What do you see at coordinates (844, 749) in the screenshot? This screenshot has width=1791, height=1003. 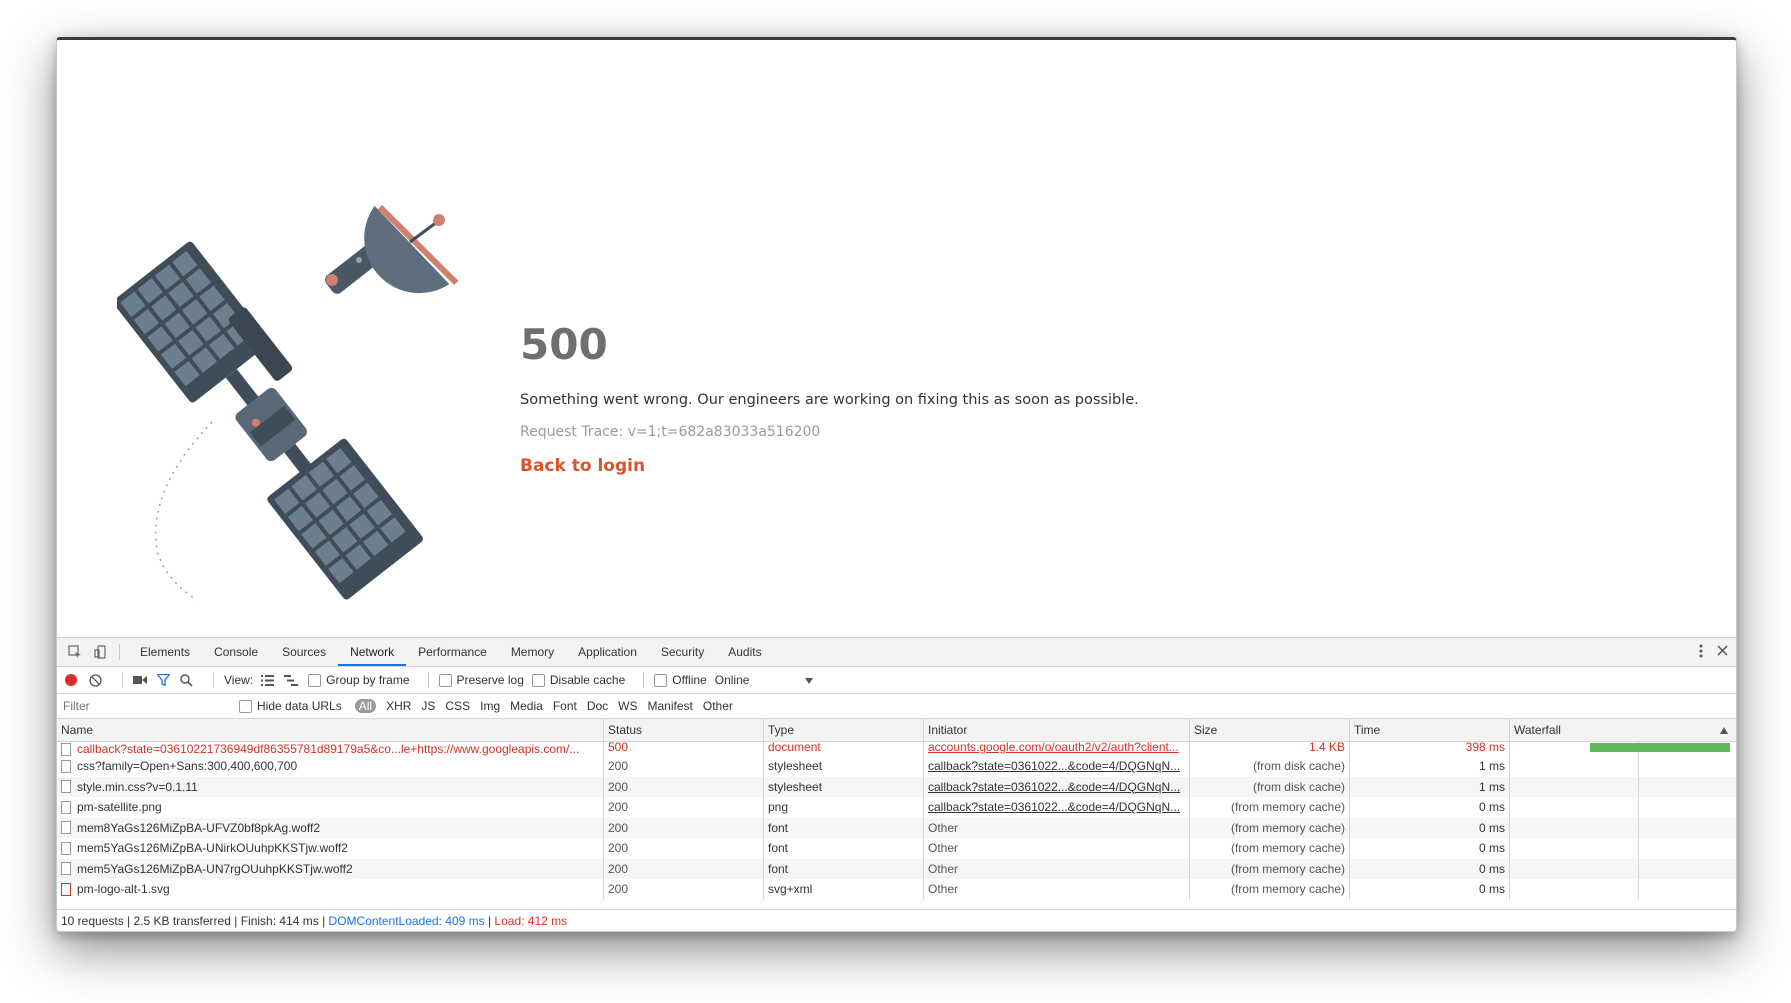 I see `request-type: document` at bounding box center [844, 749].